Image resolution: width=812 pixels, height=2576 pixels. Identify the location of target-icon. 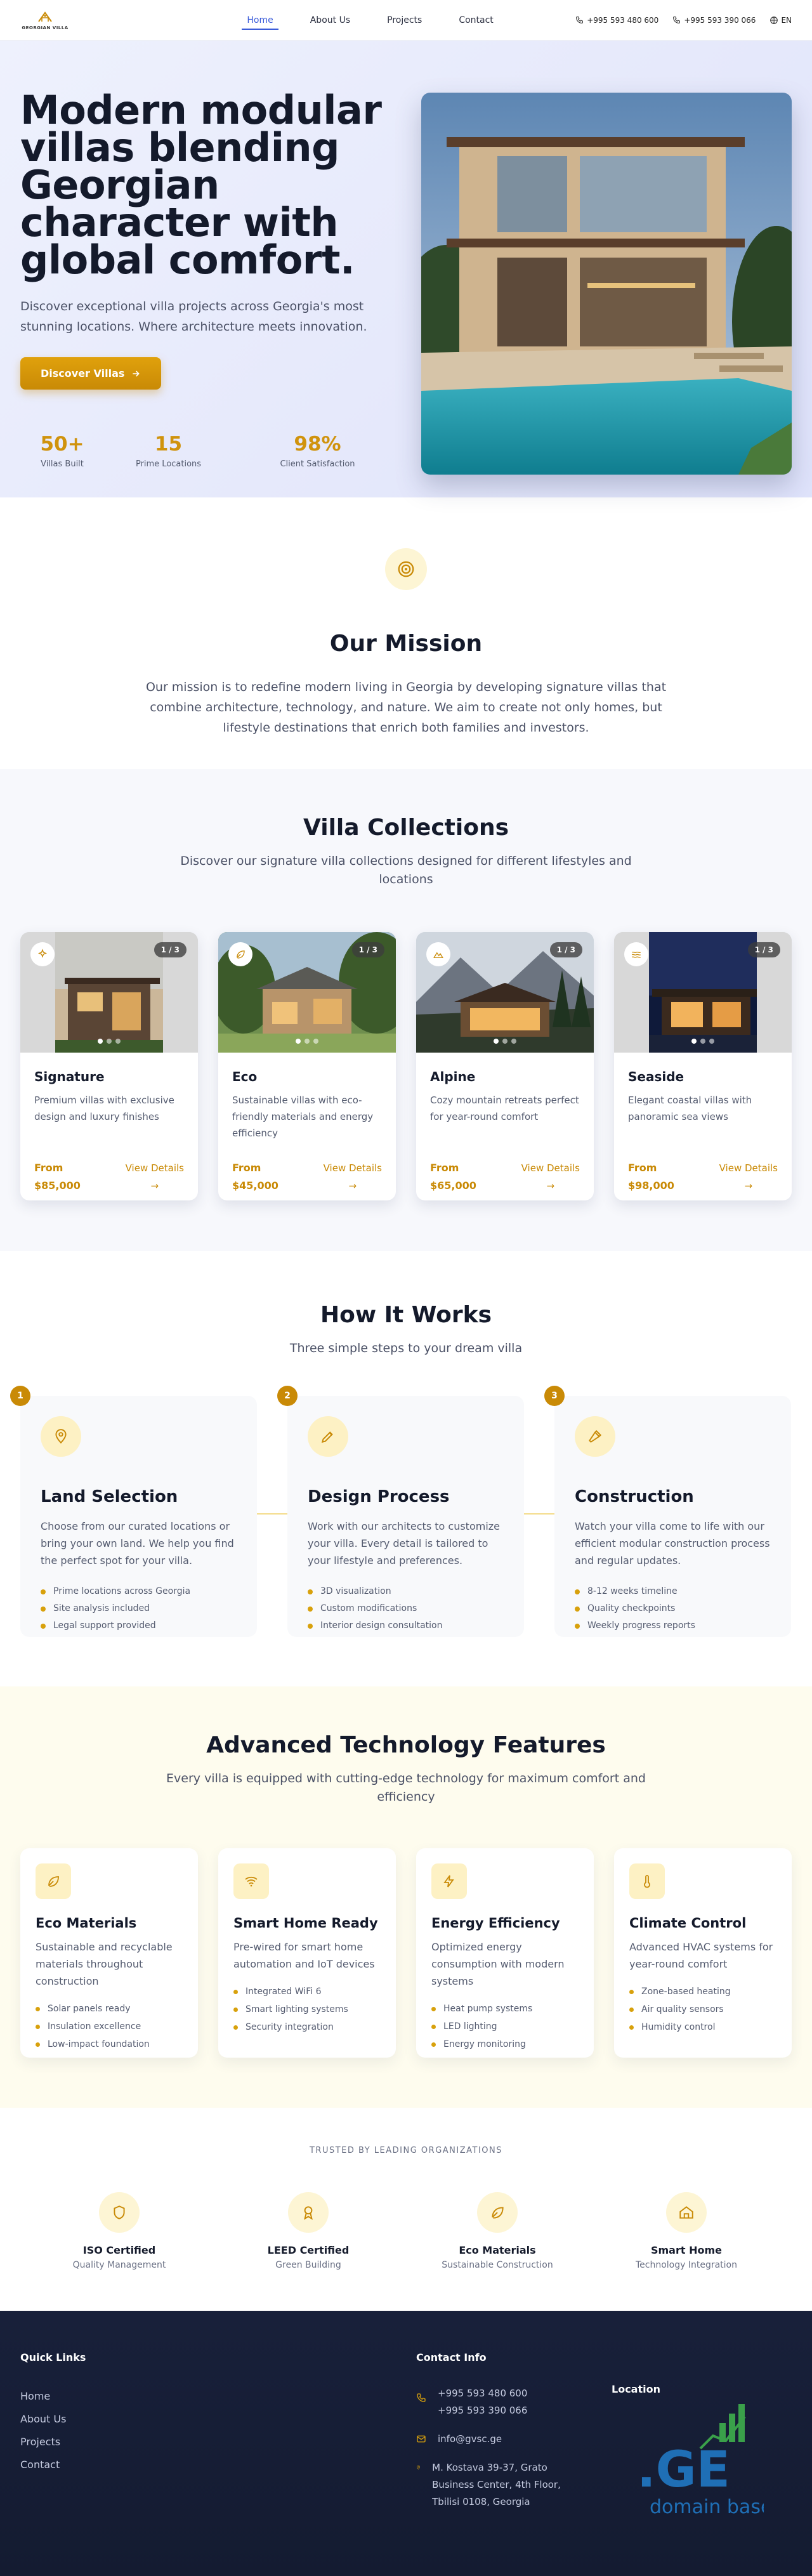
(406, 569).